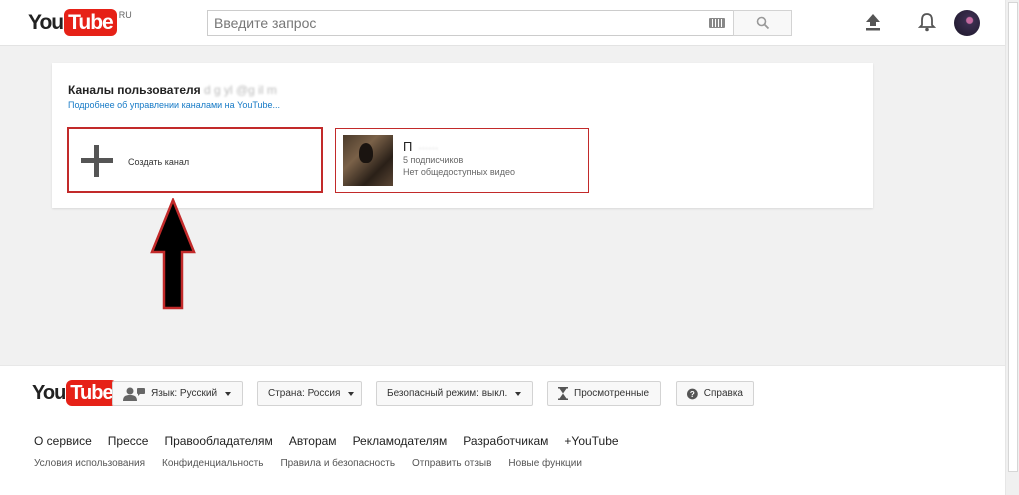 This screenshot has height=495, width=1019. I want to click on search-icon, so click(762, 23).